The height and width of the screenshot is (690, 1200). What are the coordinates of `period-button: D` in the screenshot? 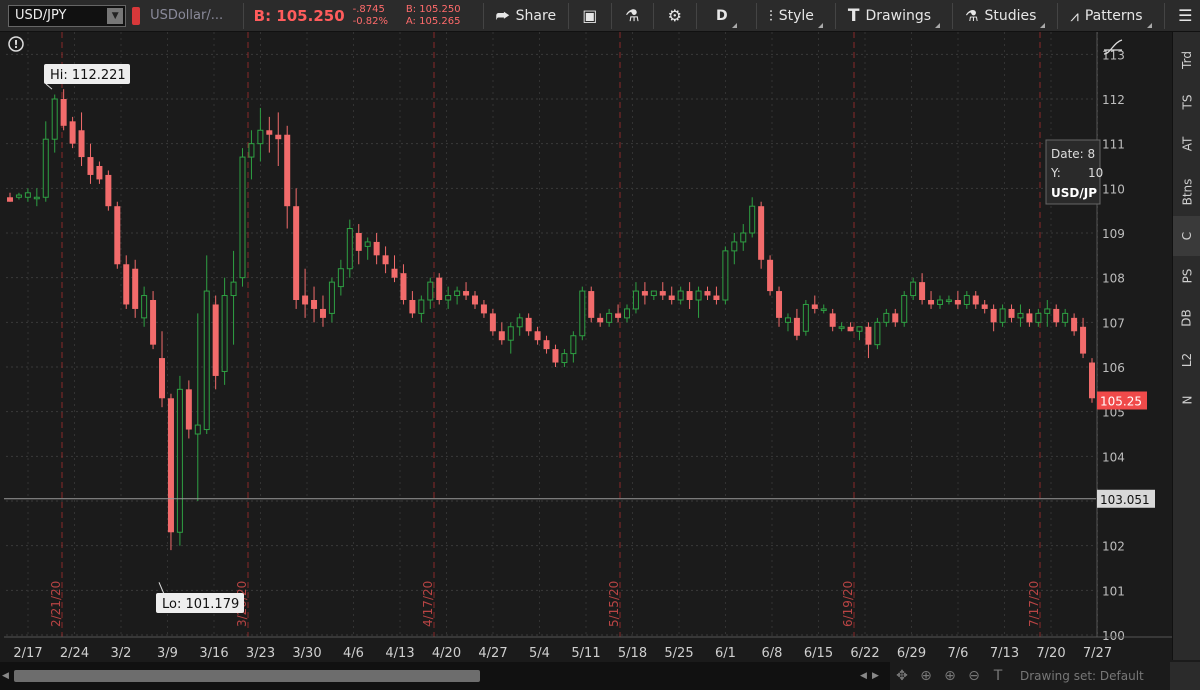 It's located at (726, 16).